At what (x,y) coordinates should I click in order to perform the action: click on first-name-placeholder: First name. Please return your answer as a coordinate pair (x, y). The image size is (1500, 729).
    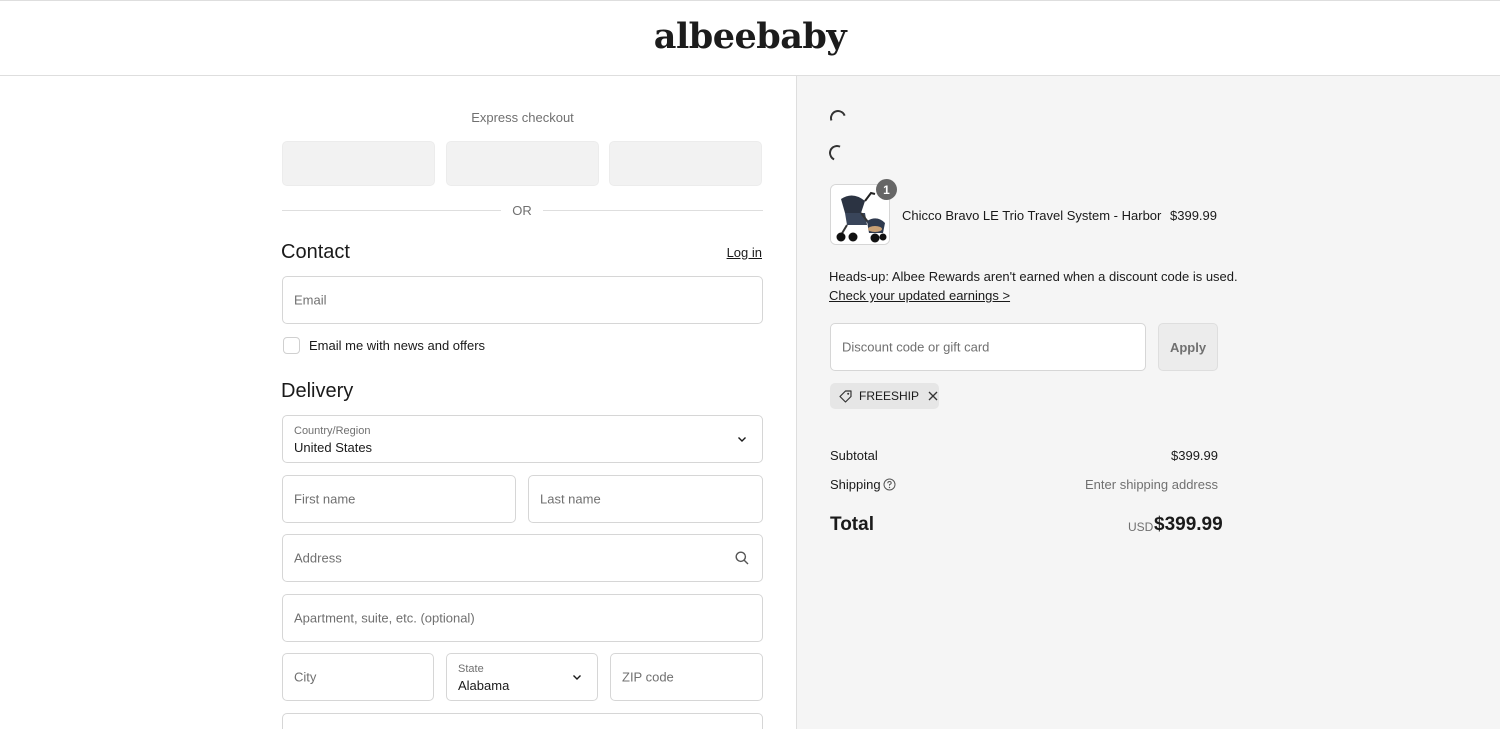
    Looking at the image, I should click on (325, 499).